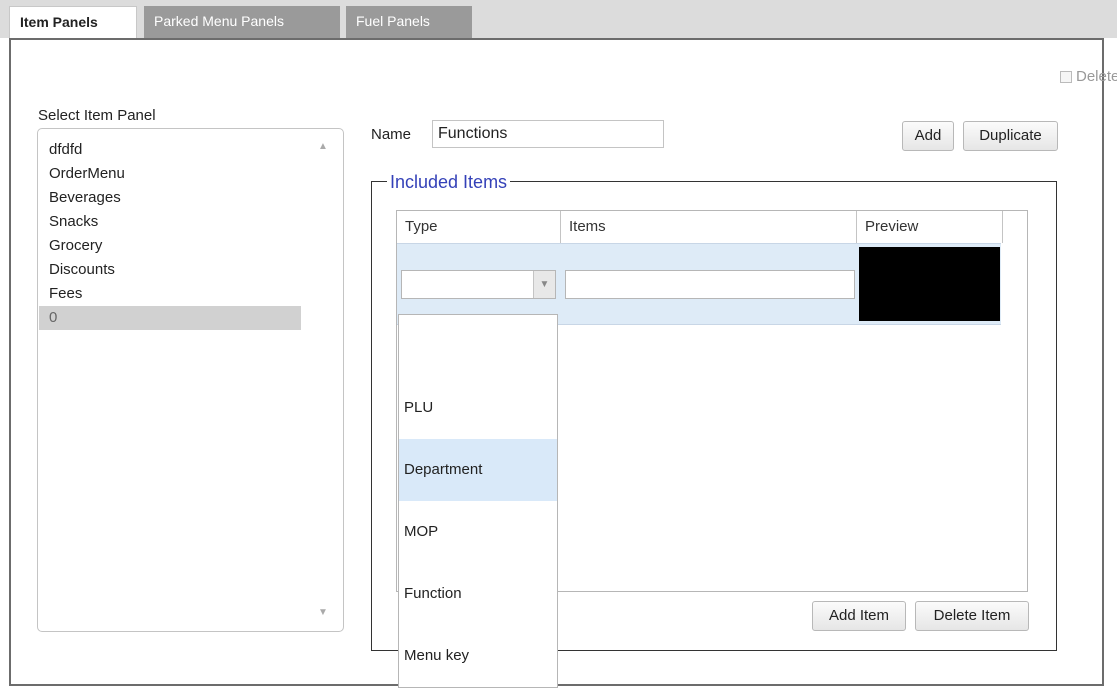  Describe the element at coordinates (972, 616) in the screenshot. I see `delete-item-button: Delete Item` at that location.